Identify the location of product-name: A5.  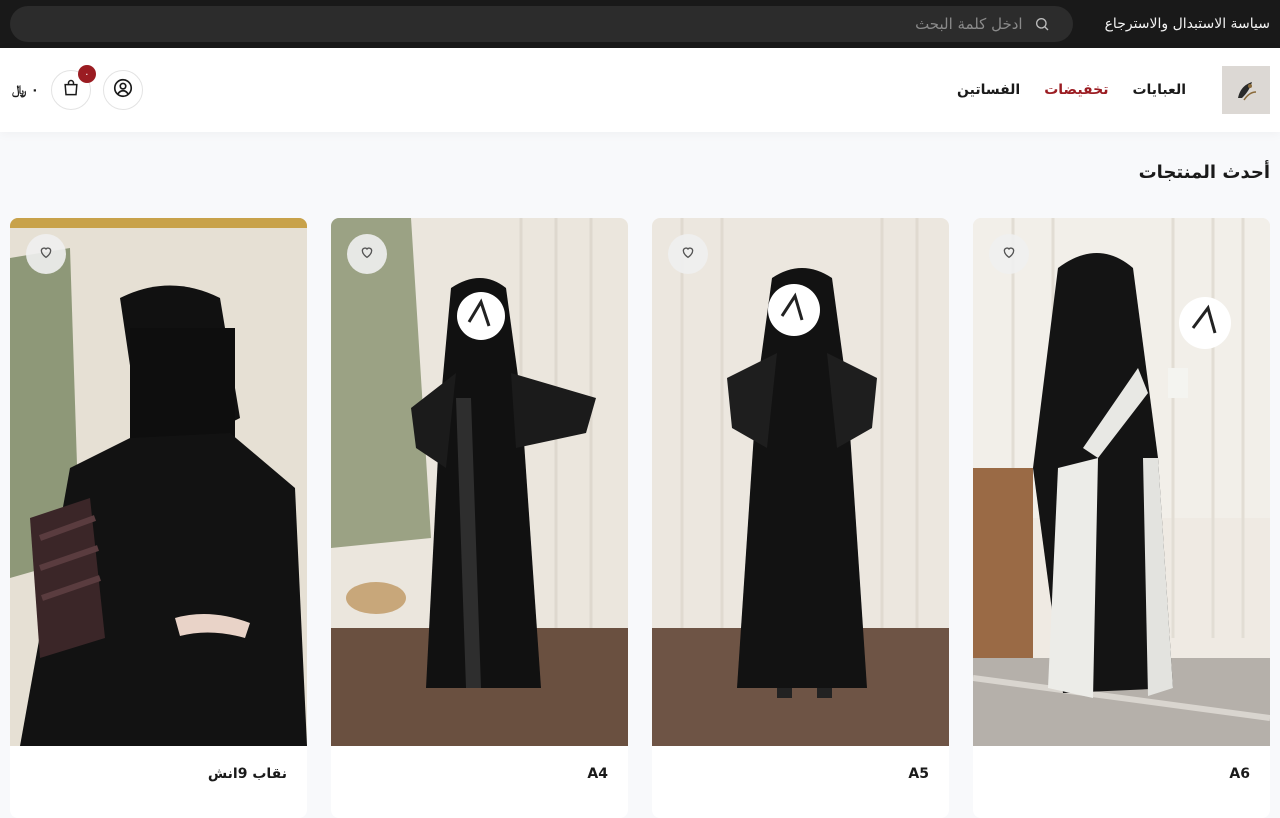
(918, 774).